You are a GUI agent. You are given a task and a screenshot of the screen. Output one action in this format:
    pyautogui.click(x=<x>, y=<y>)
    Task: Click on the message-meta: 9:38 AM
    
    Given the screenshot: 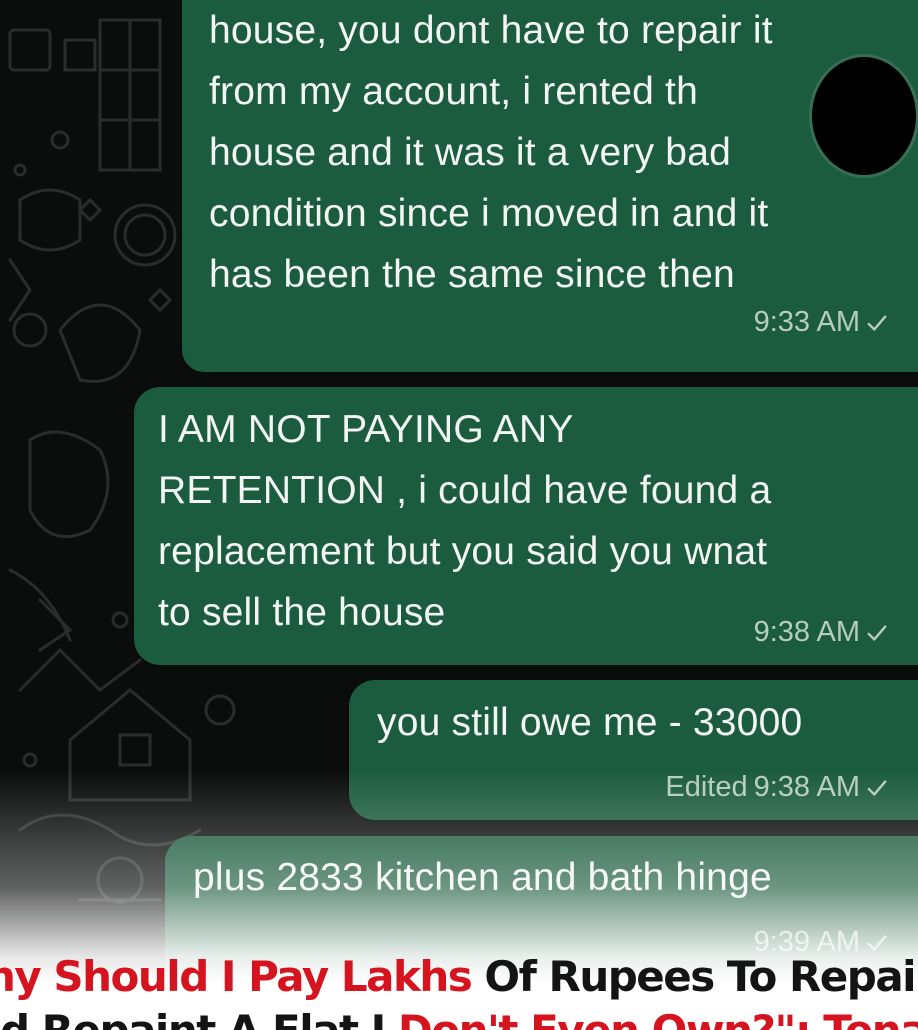 What is the action you would take?
    pyautogui.click(x=821, y=632)
    